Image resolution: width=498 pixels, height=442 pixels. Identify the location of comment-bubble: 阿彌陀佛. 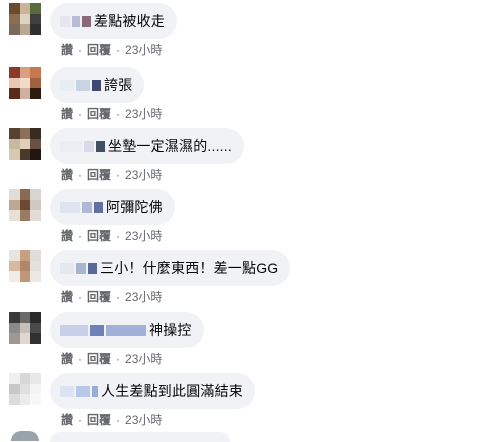
(112, 207).